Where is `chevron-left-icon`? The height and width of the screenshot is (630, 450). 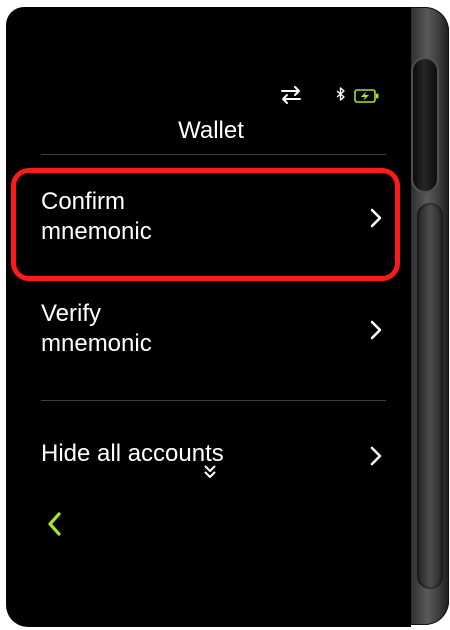
chevron-left-icon is located at coordinates (55, 524).